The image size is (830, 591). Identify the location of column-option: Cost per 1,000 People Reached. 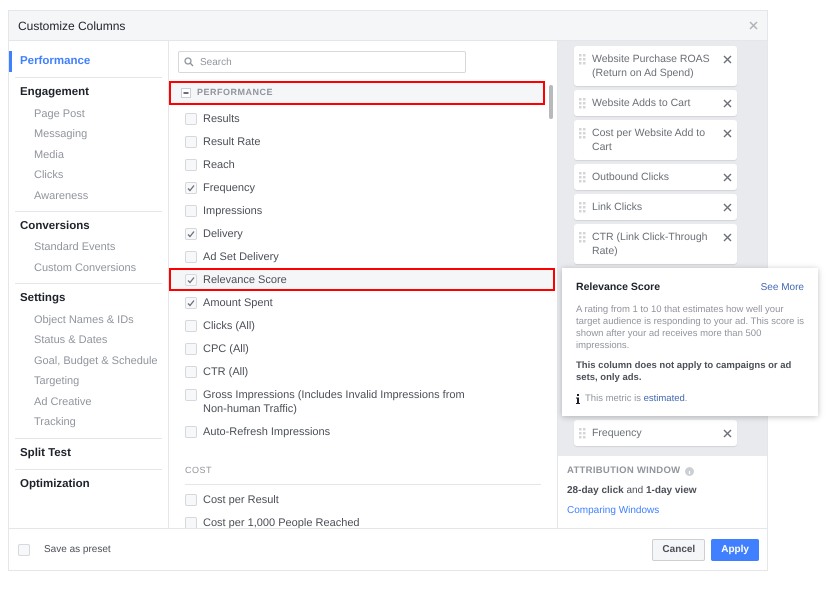
(362, 519).